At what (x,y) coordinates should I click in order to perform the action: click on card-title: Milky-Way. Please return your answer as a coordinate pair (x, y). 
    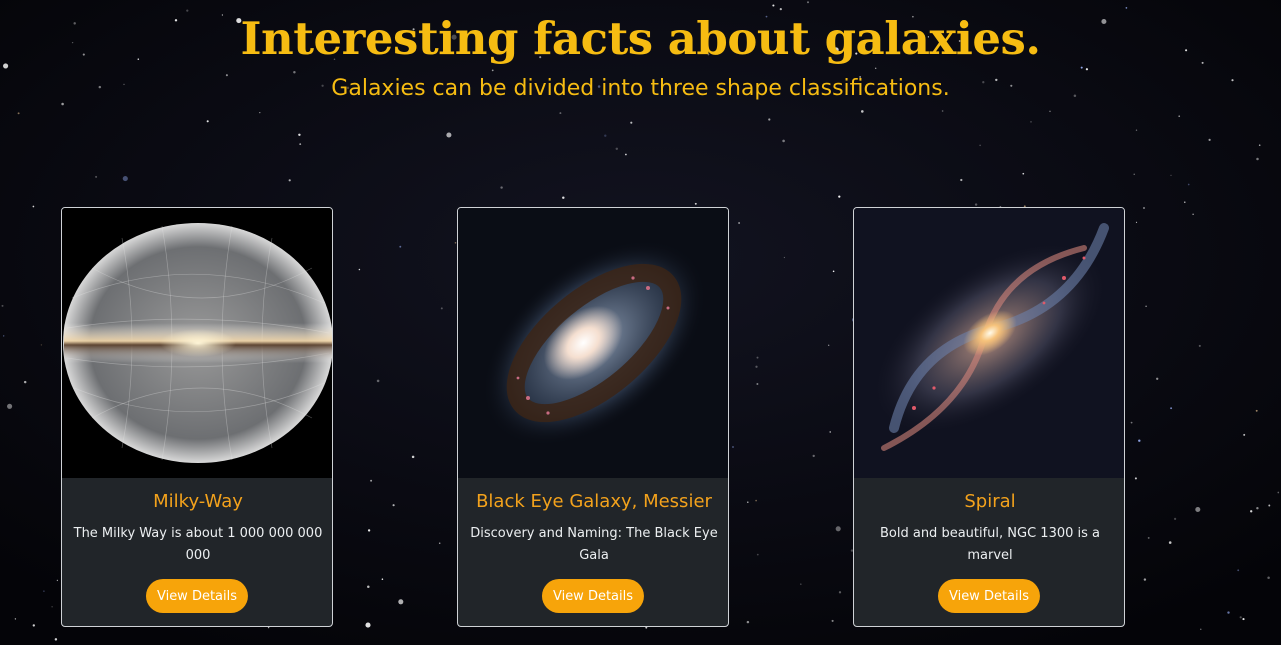
    Looking at the image, I should click on (198, 501).